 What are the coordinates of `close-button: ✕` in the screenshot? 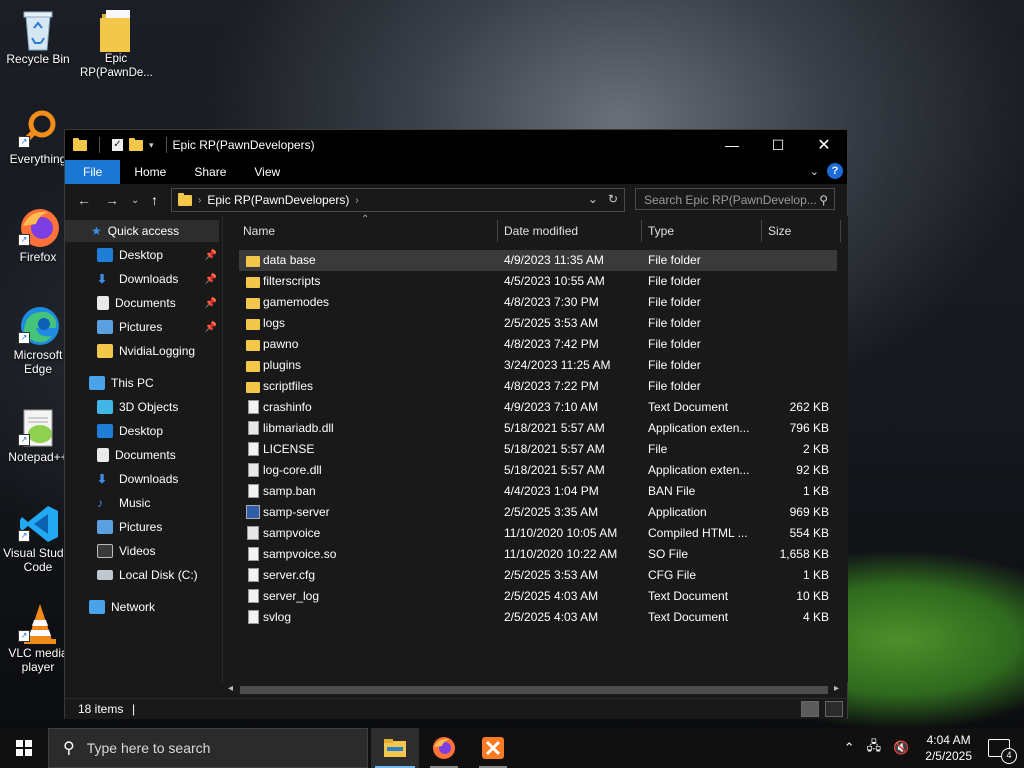 It's located at (824, 145).